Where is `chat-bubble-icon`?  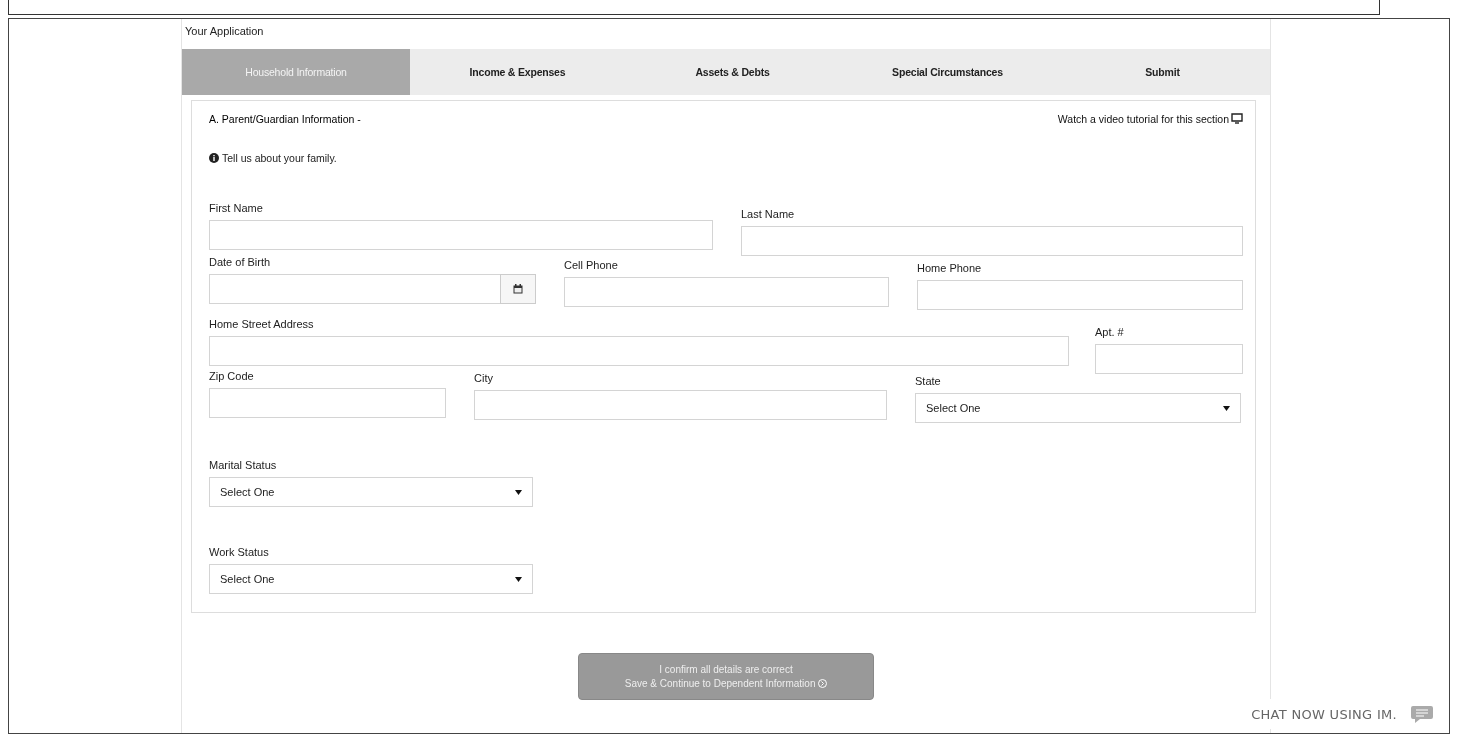 chat-bubble-icon is located at coordinates (1422, 714).